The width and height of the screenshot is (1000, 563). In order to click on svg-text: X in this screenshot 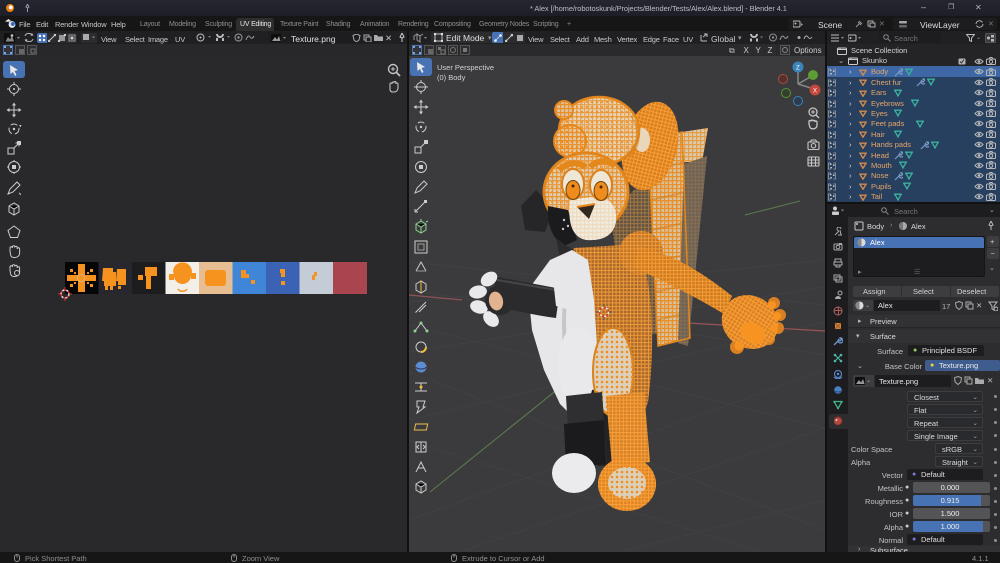, I will do `click(815, 92)`.